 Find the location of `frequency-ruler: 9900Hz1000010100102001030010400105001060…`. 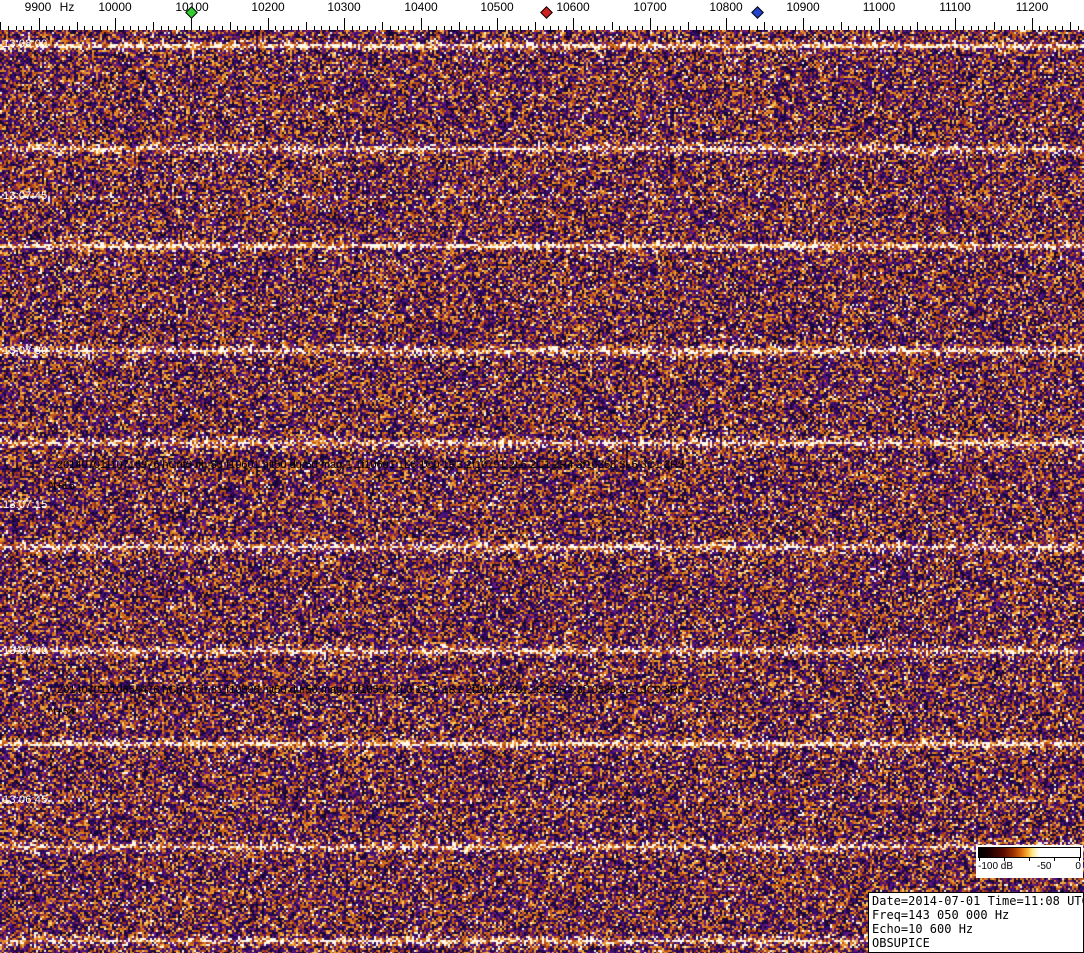

frequency-ruler: 9900Hz1000010100102001030010400105001060… is located at coordinates (542, 15).